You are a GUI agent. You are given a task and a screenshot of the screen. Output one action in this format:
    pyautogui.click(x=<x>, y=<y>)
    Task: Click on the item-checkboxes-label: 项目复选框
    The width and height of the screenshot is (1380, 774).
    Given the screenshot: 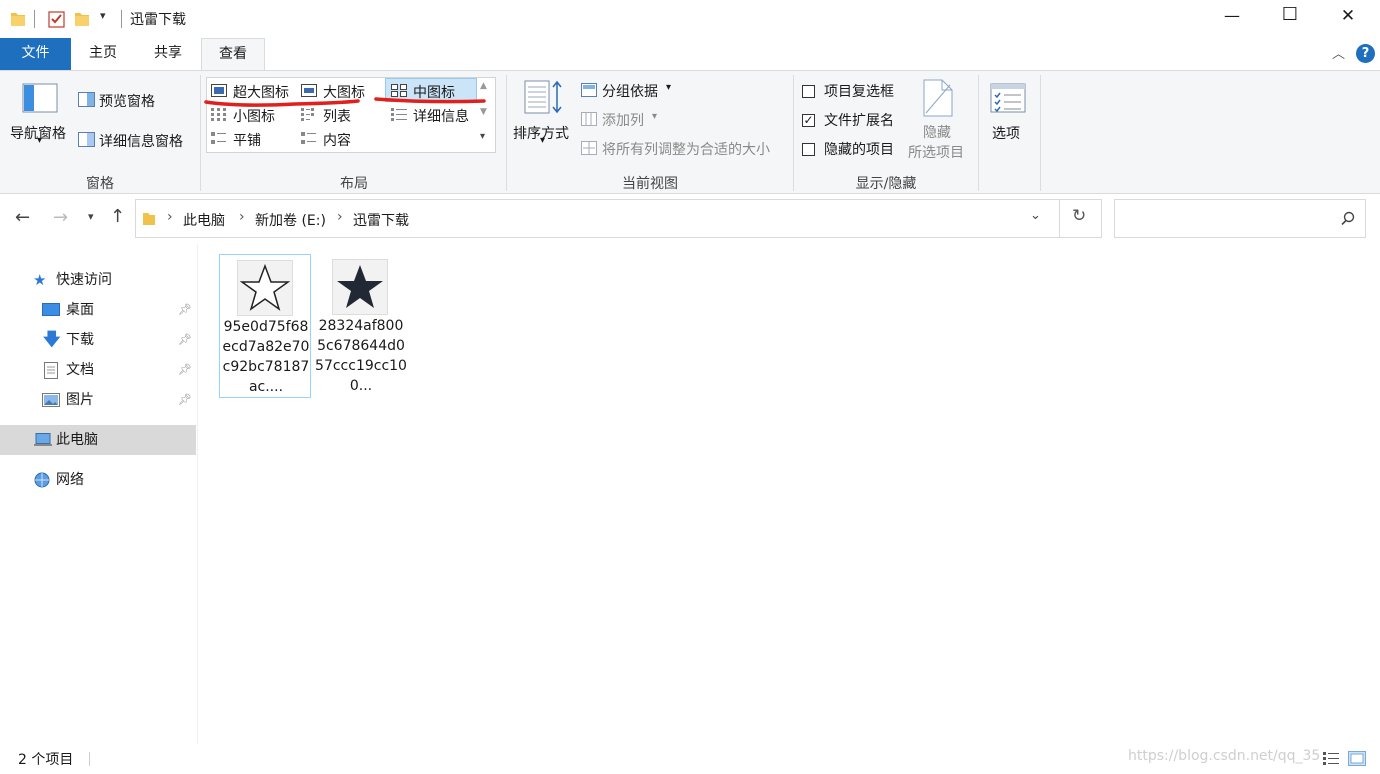 What is the action you would take?
    pyautogui.click(x=859, y=92)
    